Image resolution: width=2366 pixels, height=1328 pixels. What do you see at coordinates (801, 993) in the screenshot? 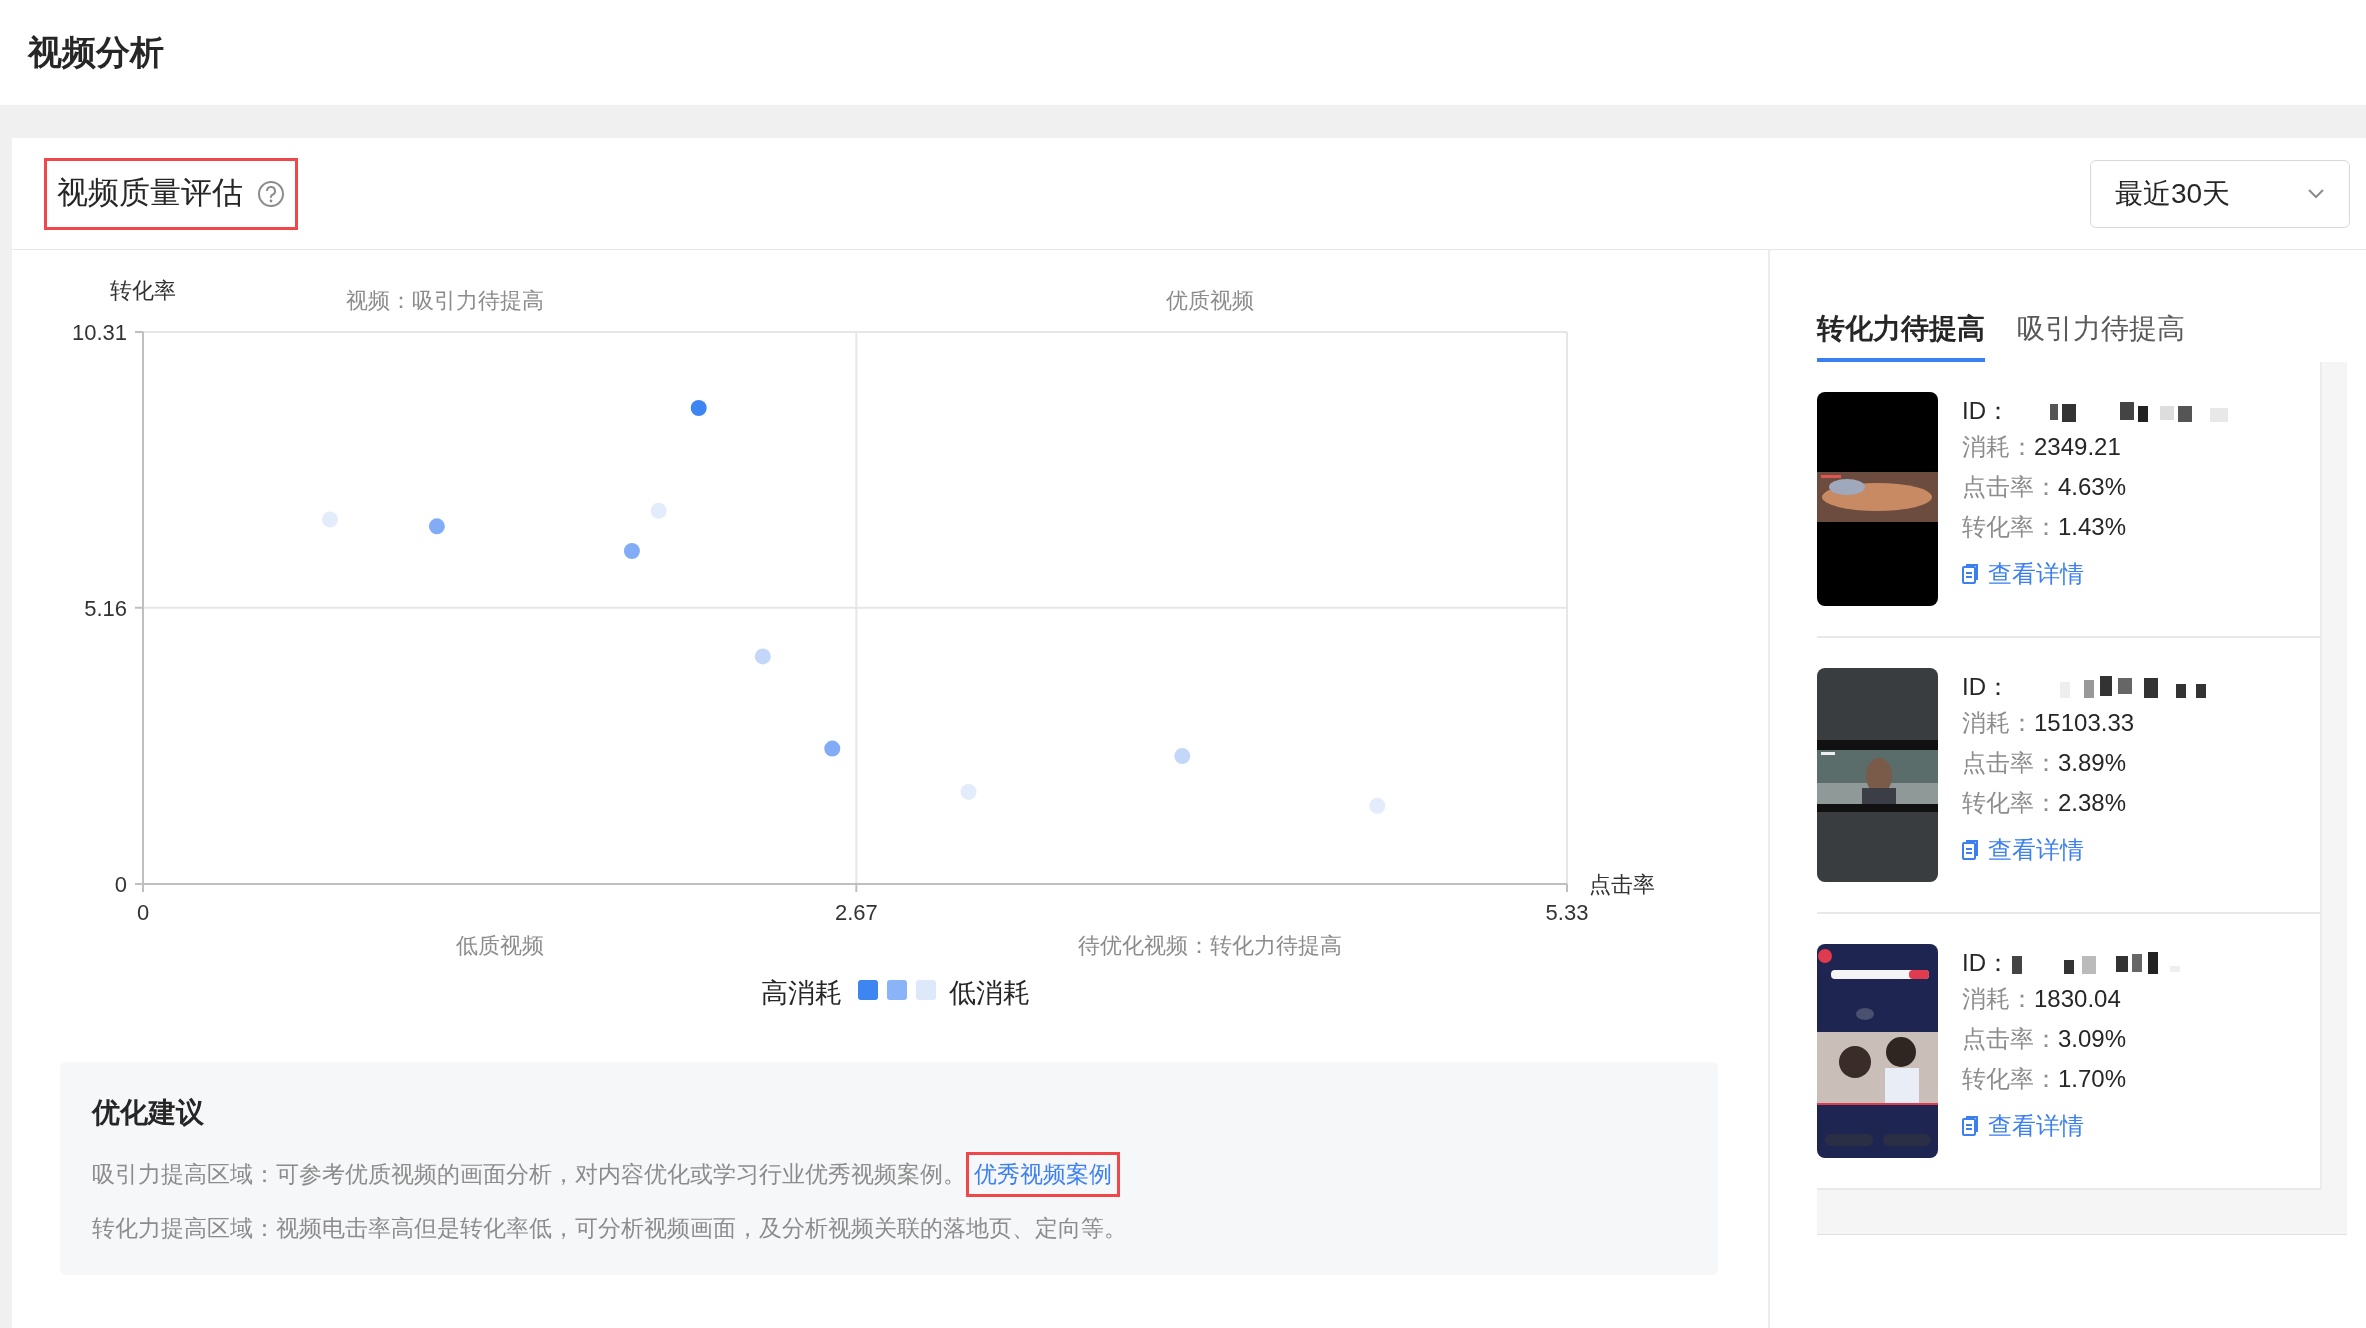
I see `legend-label: 高消耗` at bounding box center [801, 993].